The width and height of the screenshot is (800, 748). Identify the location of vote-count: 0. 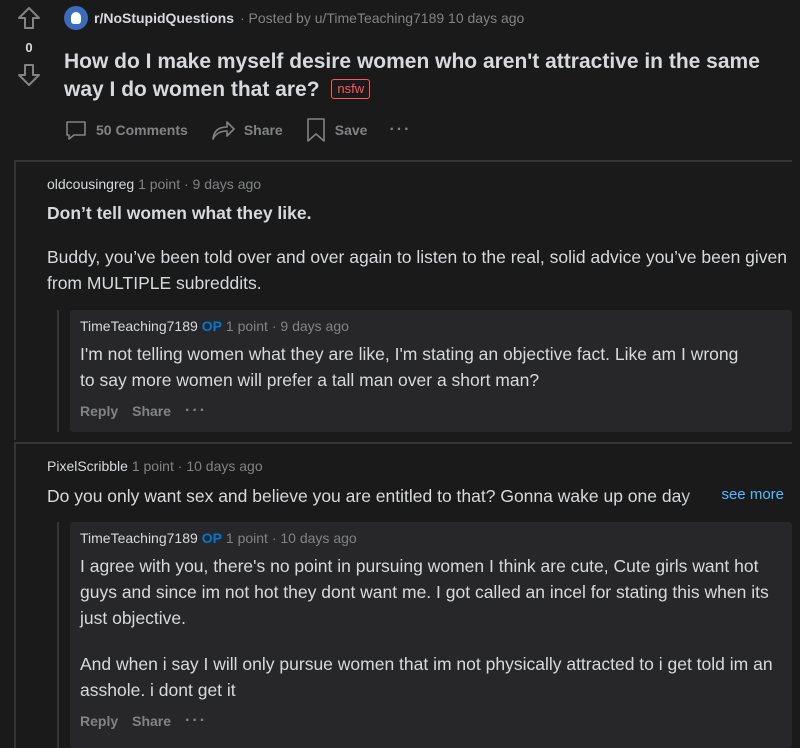
(29, 47).